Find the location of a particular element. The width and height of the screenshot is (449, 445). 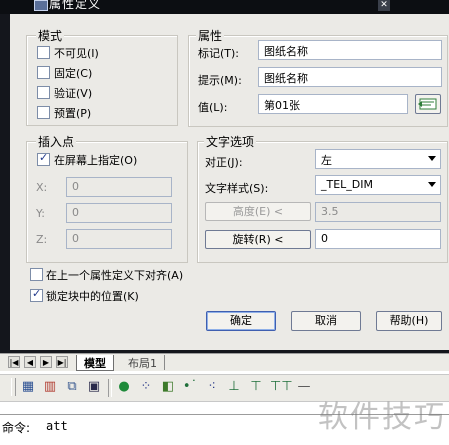

cancel-button: 取消 is located at coordinates (326, 321).